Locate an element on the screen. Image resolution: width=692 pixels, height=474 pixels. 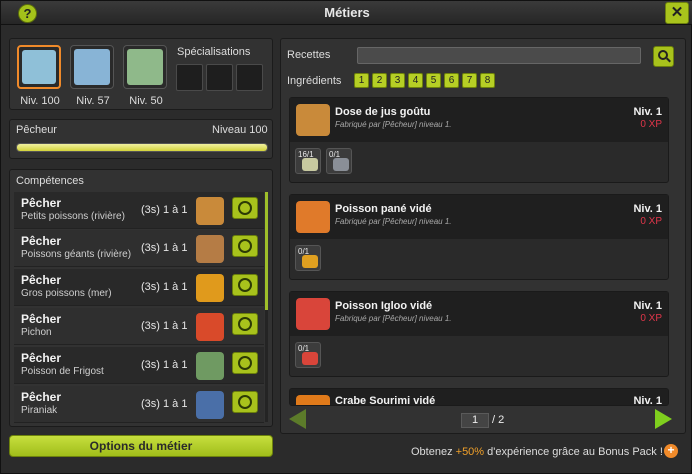
competence-resource: Petits poissons (rivière) is located at coordinates (73, 216).